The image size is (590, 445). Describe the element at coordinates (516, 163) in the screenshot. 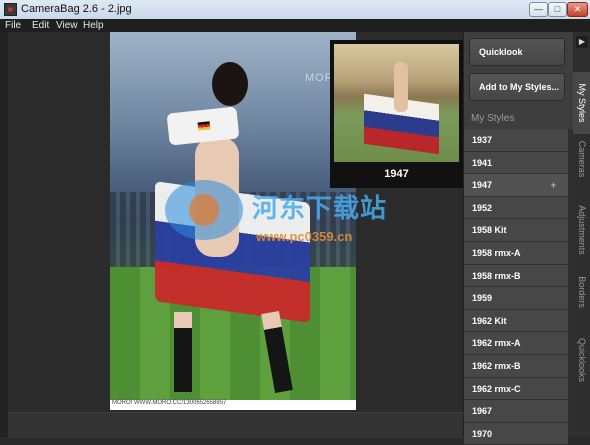

I see `style-item: 1941` at that location.